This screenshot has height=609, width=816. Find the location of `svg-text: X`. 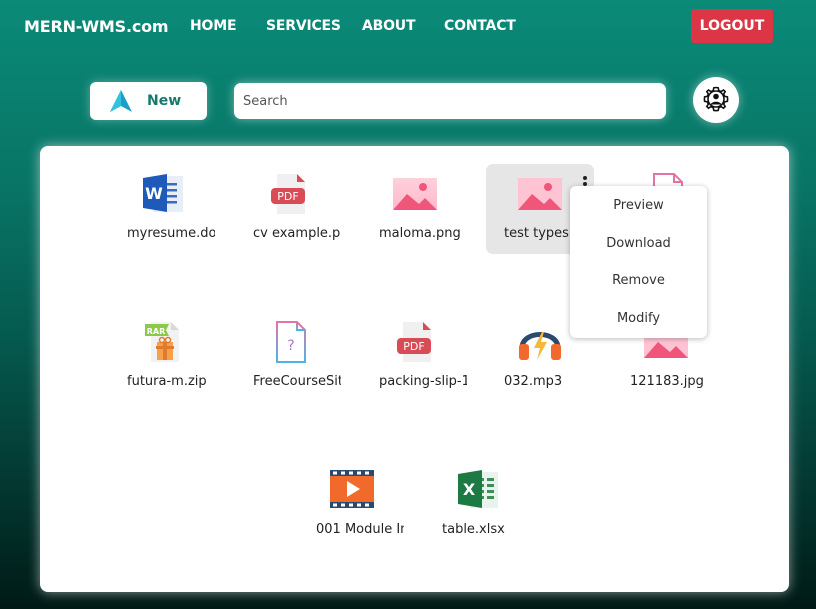

svg-text: X is located at coordinates (469, 489).